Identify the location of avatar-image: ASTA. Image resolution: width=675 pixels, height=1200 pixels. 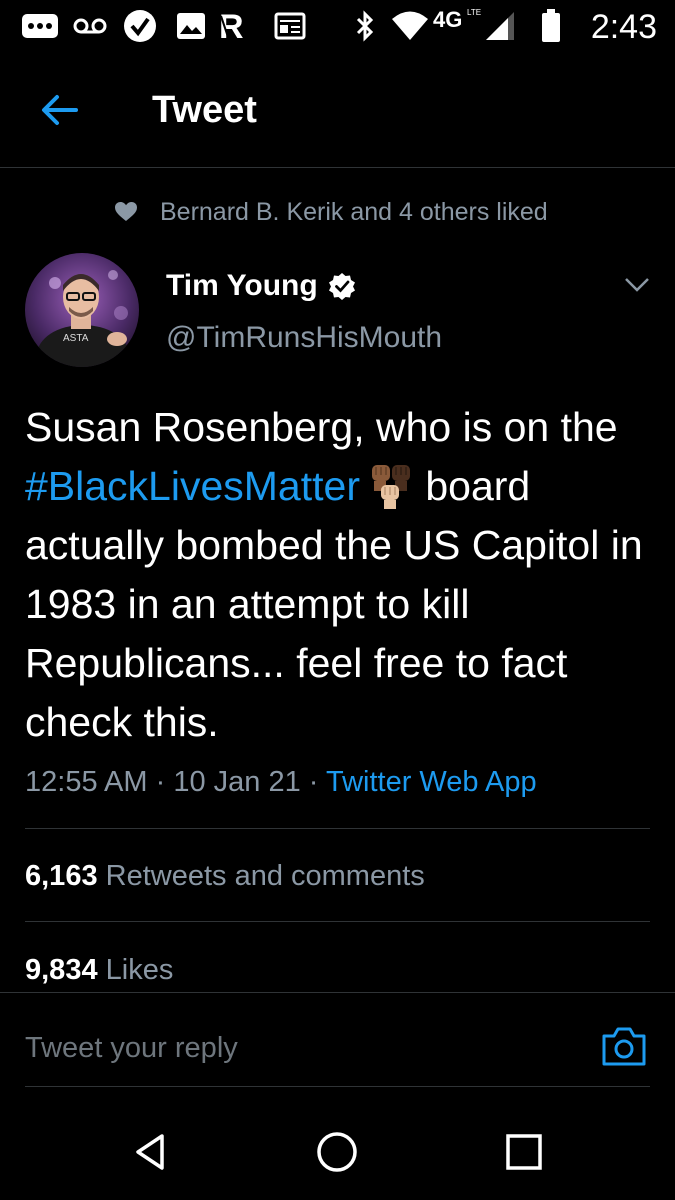
(82, 310).